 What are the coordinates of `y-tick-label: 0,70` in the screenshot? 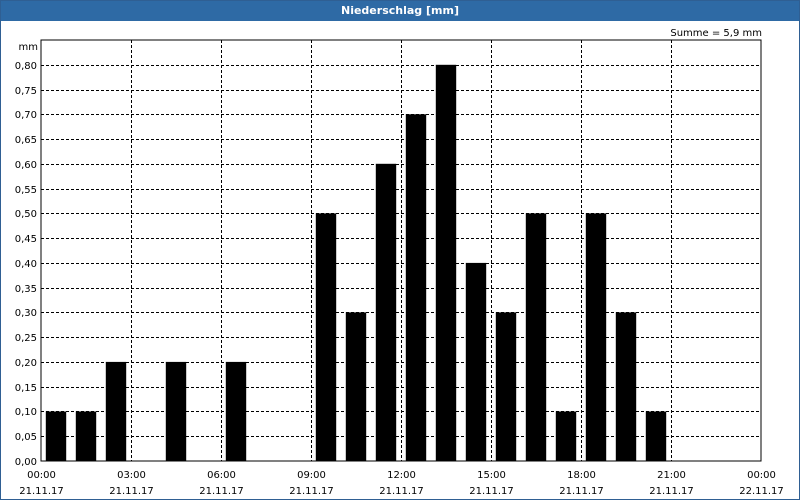 It's located at (26, 115).